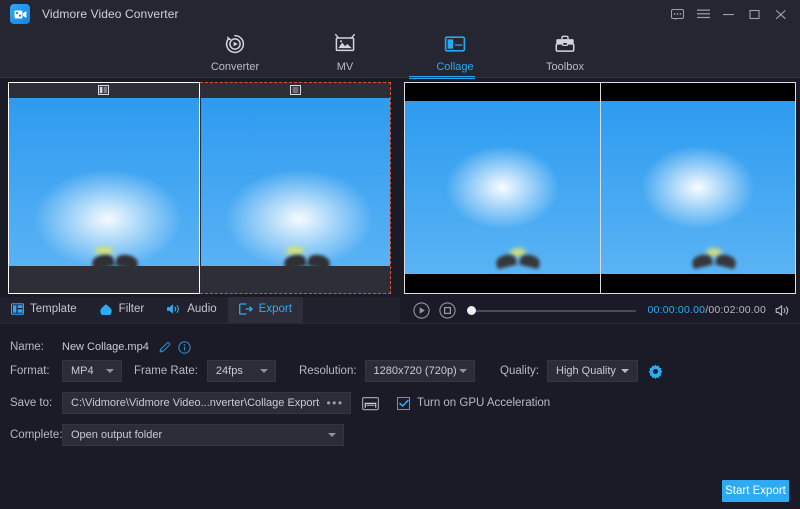 The image size is (800, 509). I want to click on tab-export: Export, so click(265, 310).